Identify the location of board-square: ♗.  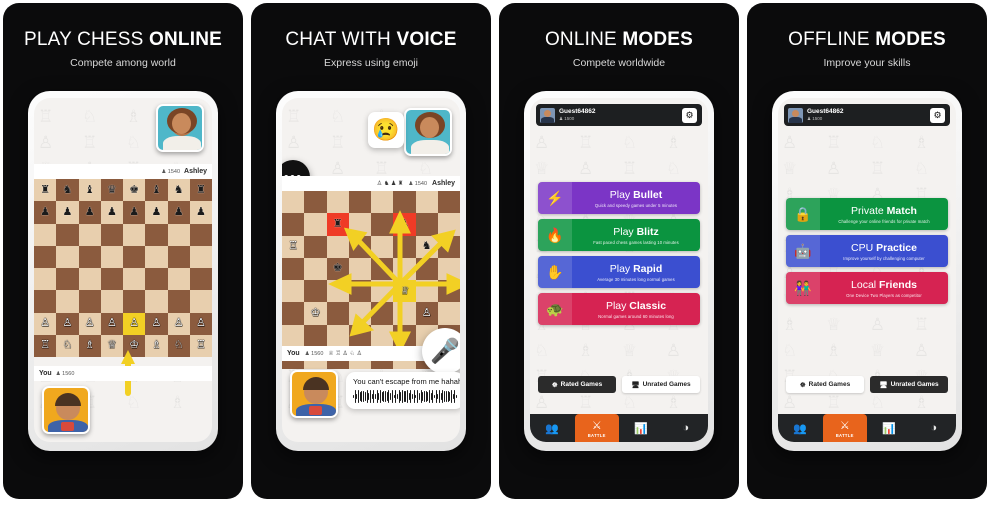
(156, 345).